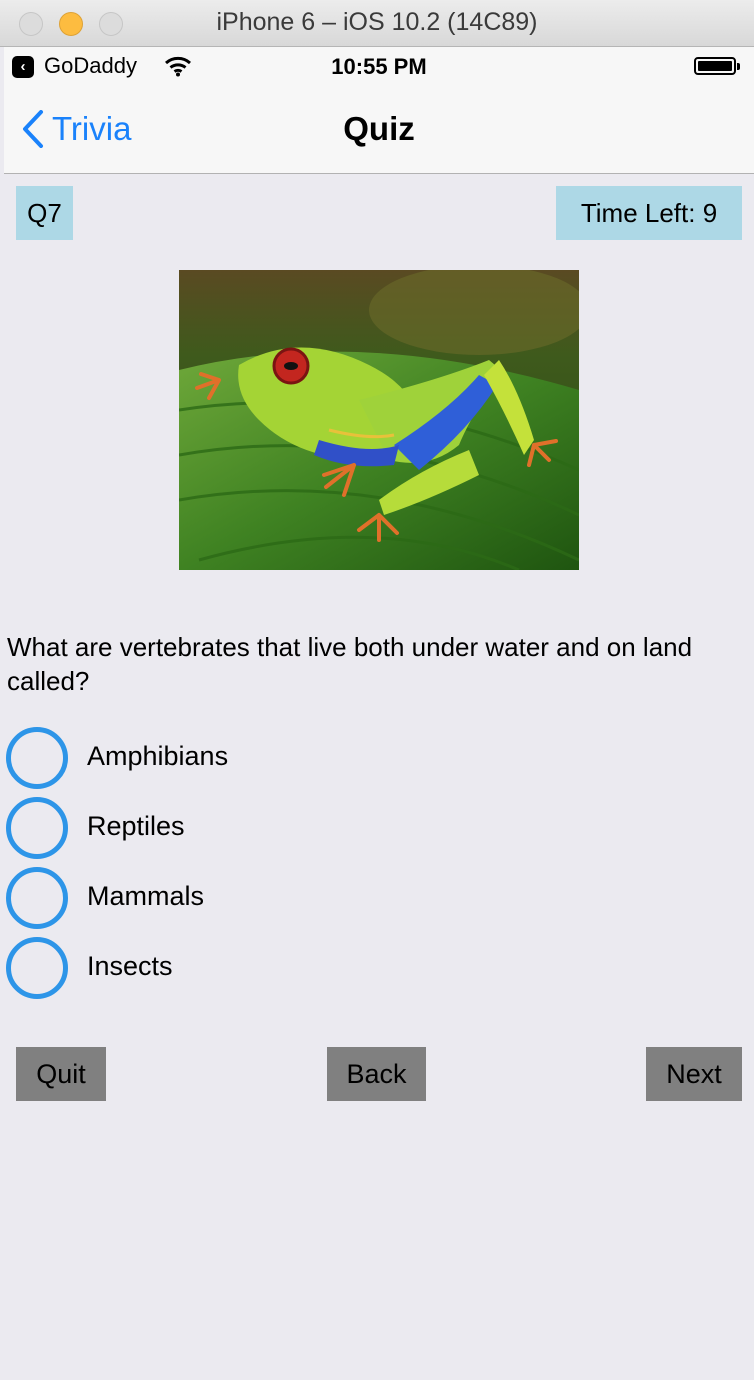  I want to click on navigation-bar: Trivia Quiz, so click(379, 130).